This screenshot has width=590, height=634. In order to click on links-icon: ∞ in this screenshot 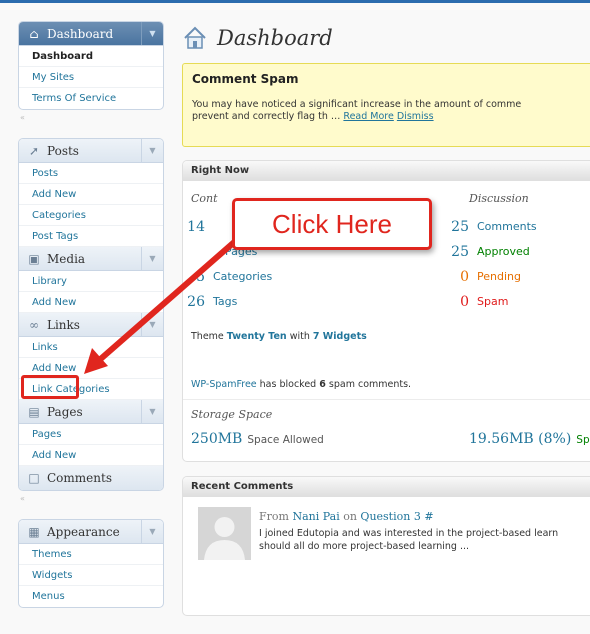, I will do `click(34, 324)`.